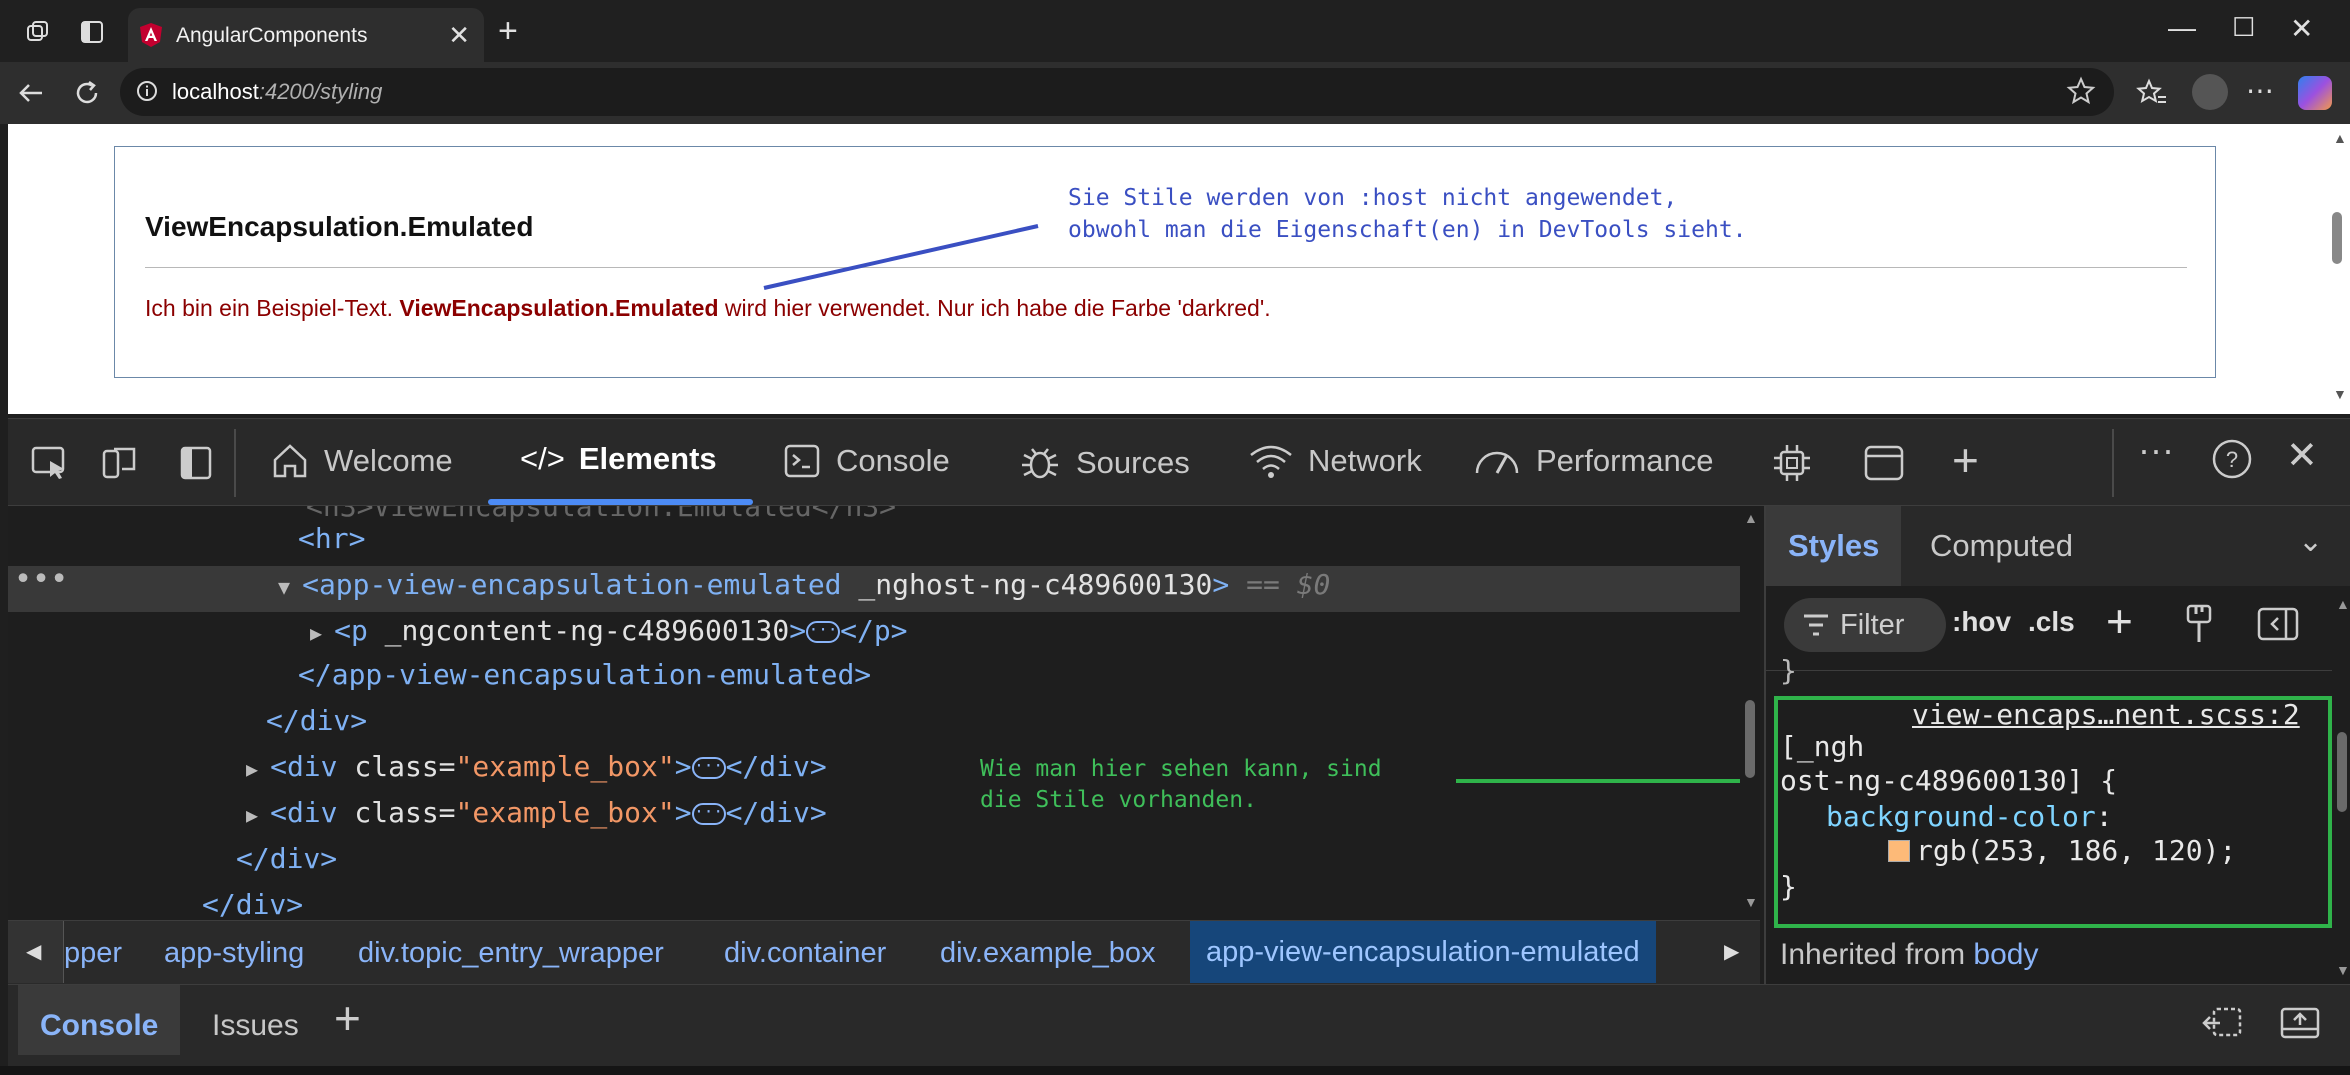  What do you see at coordinates (1909, 954) in the screenshot?
I see `inherited-from-label: Inherited from body` at bounding box center [1909, 954].